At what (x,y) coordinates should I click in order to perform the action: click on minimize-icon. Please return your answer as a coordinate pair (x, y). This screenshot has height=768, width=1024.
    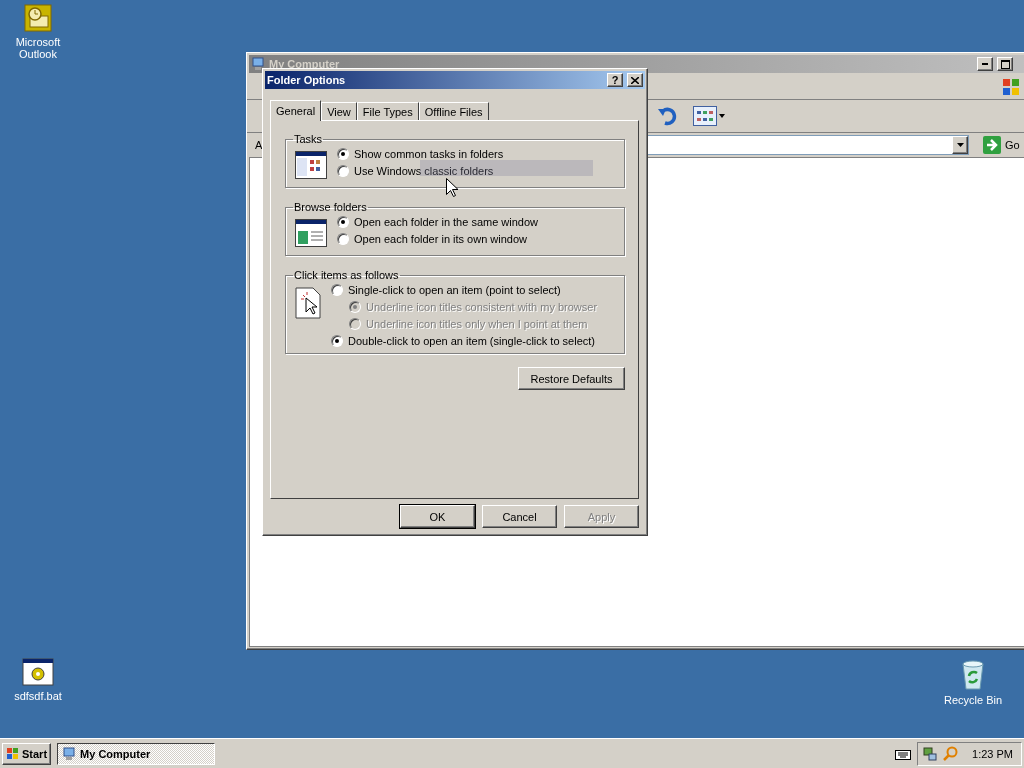
    Looking at the image, I should click on (985, 64).